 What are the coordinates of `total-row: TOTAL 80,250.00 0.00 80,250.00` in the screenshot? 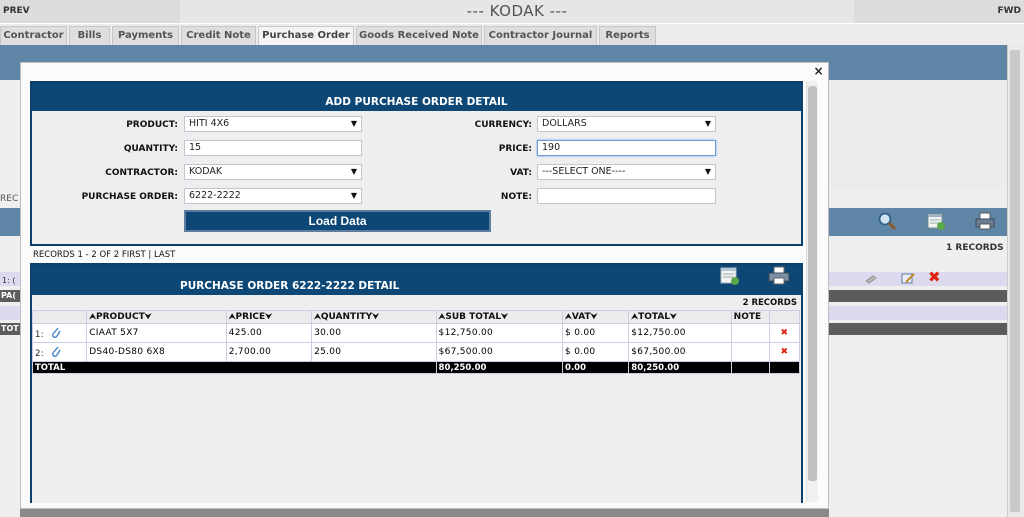 It's located at (416, 367).